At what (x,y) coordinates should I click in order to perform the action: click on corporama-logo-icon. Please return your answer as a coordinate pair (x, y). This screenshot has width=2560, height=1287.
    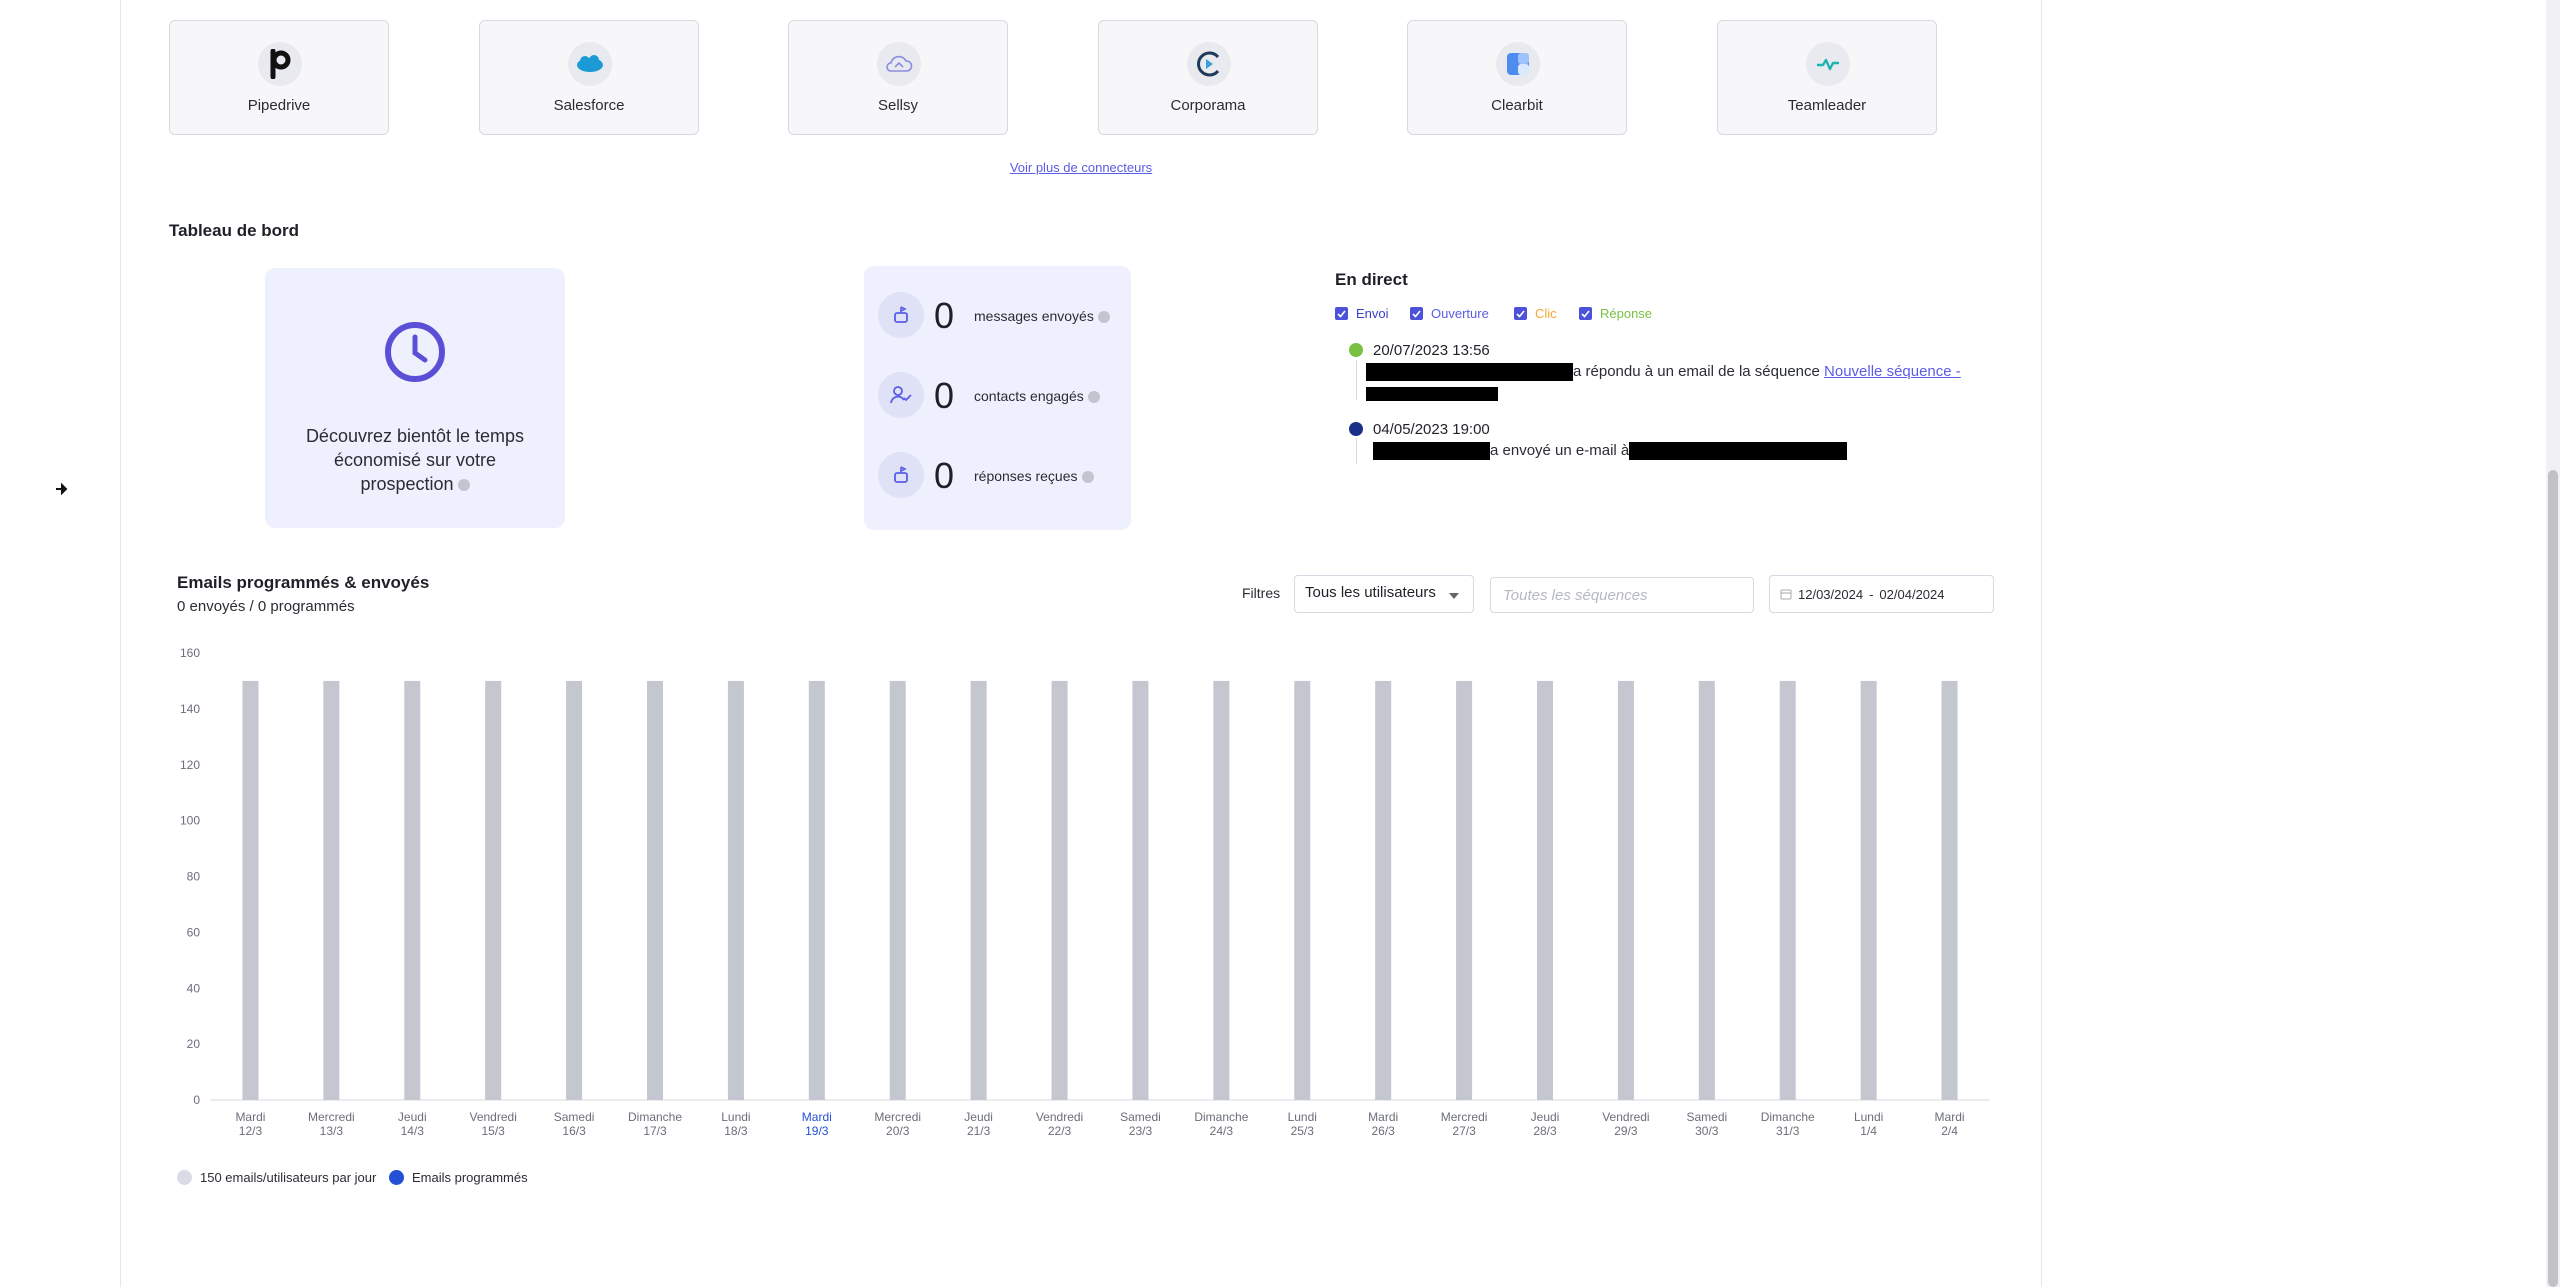
    Looking at the image, I should click on (1209, 64).